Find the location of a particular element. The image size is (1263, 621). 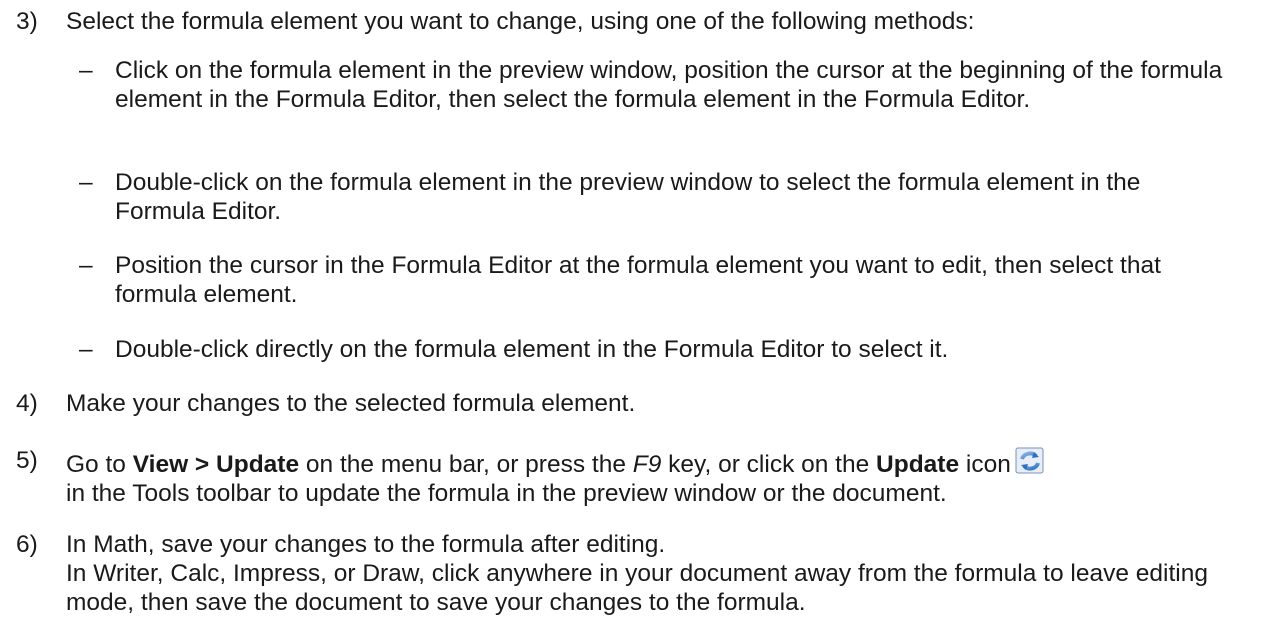

key-name: F9 is located at coordinates (647, 464).